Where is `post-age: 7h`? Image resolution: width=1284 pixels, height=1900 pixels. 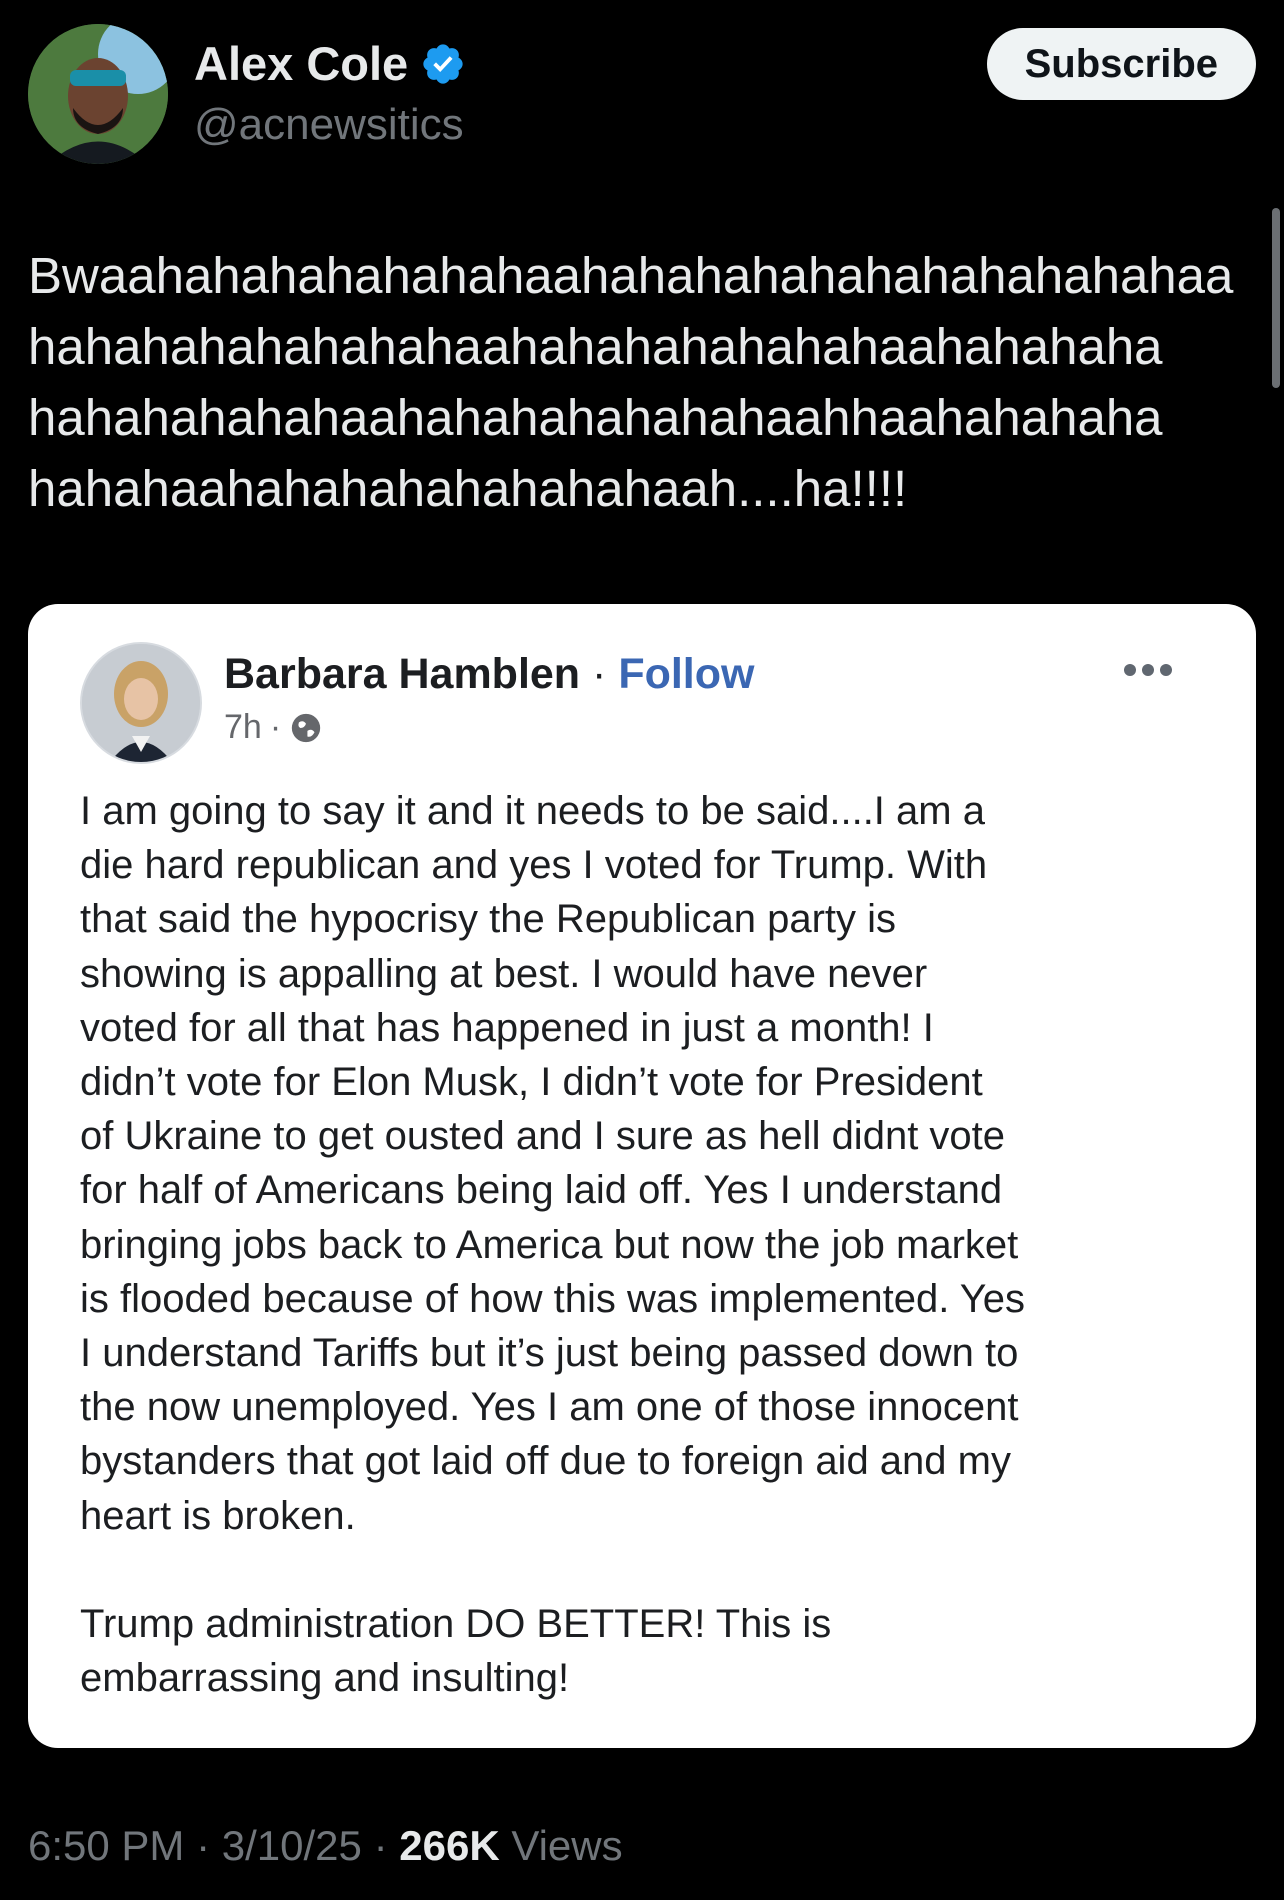 post-age: 7h is located at coordinates (243, 727).